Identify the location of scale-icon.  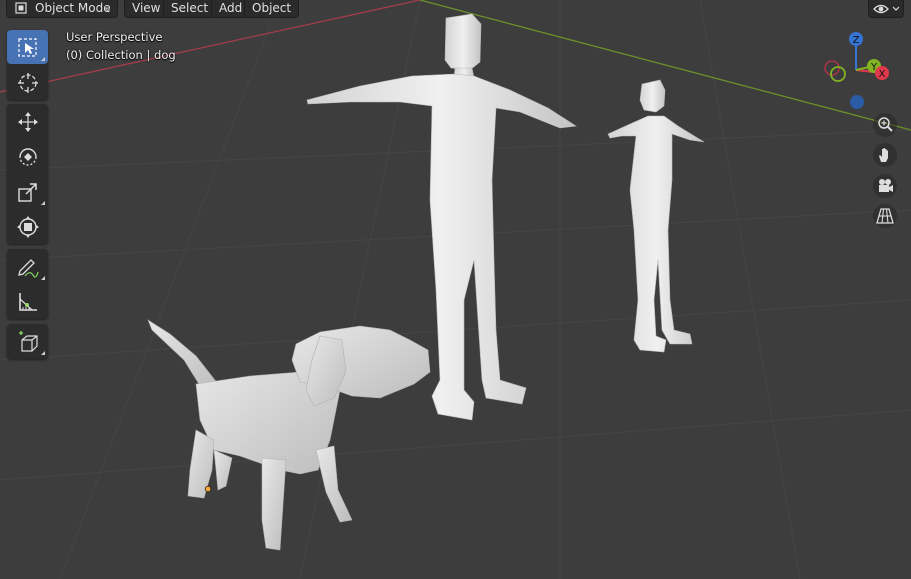
(27, 192).